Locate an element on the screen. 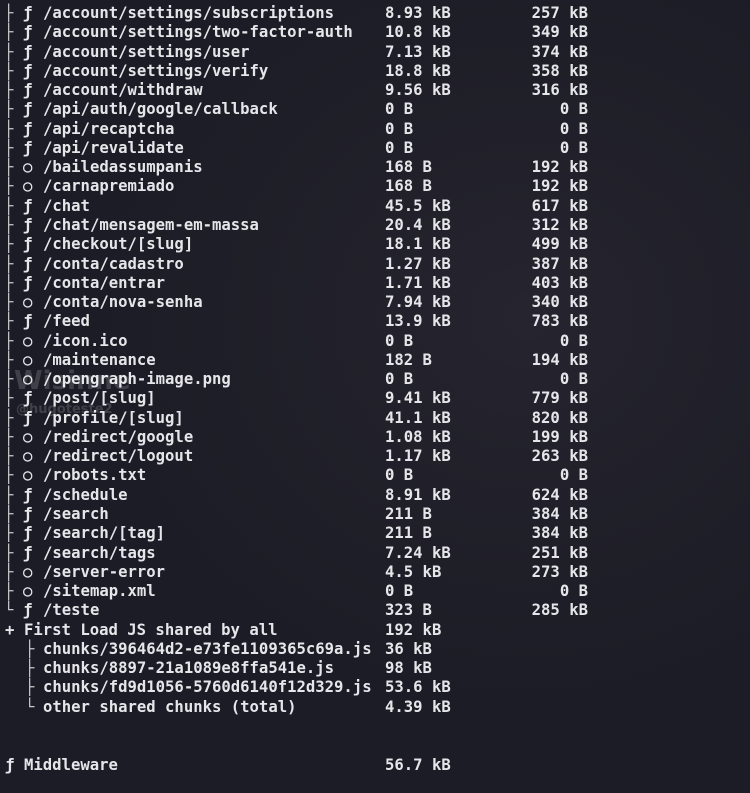 The image size is (750, 793). route-row: ├ ○ /robots.txt 0 B 0 B is located at coordinates (375, 475).